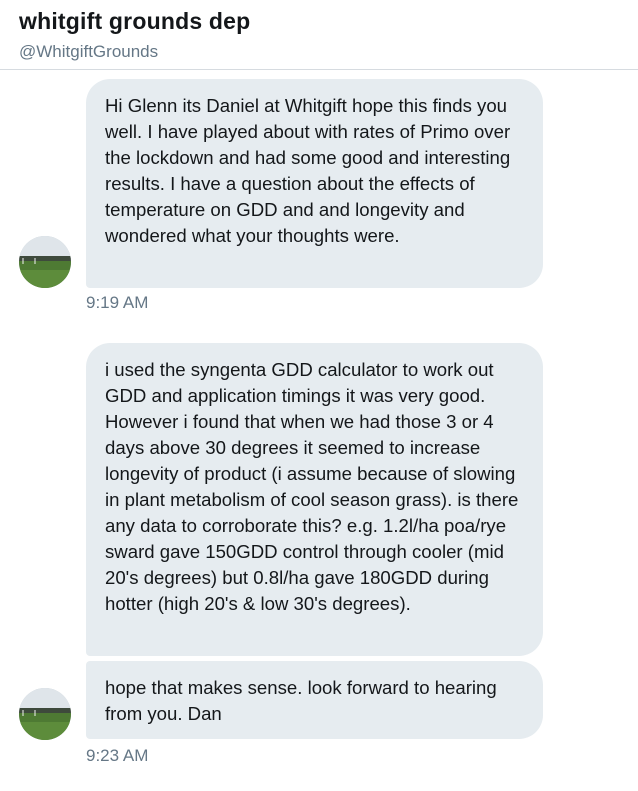 The image size is (638, 791). I want to click on conversation-title: whitgift grounds dep, so click(134, 21).